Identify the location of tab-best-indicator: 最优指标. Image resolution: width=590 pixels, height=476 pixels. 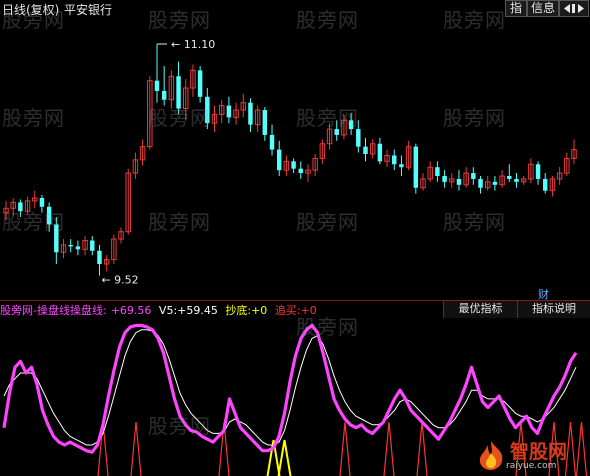
(480, 309).